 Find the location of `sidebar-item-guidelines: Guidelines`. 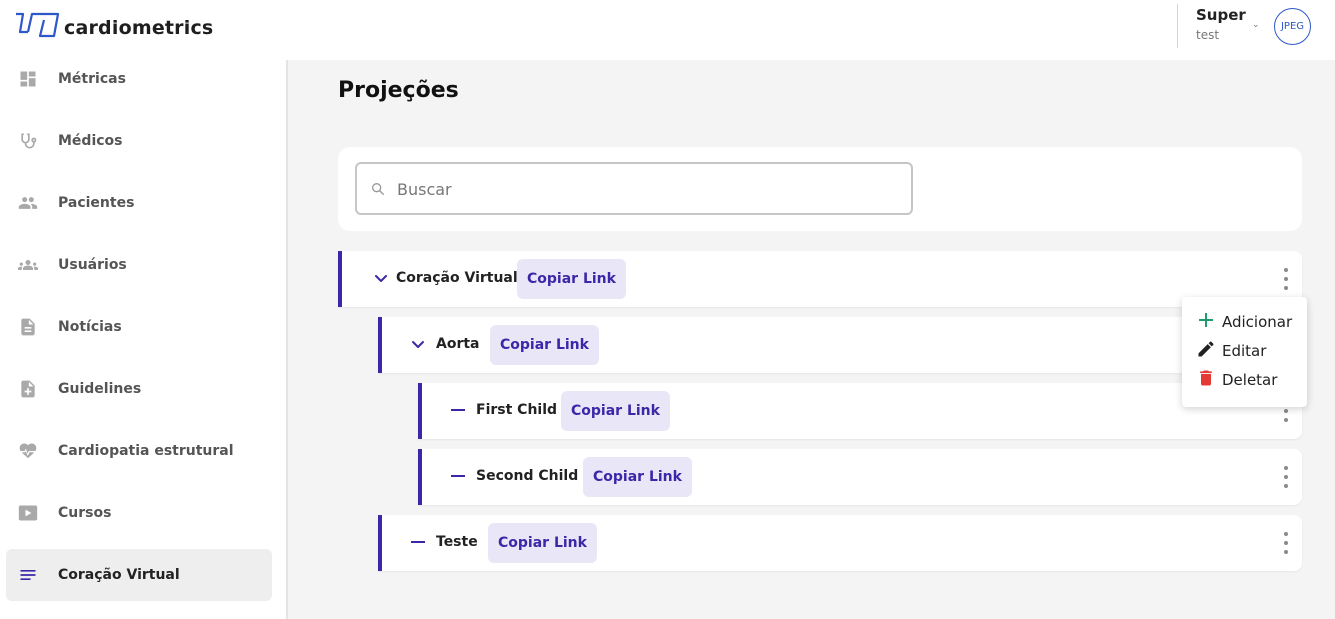

sidebar-item-guidelines: Guidelines is located at coordinates (139, 389).